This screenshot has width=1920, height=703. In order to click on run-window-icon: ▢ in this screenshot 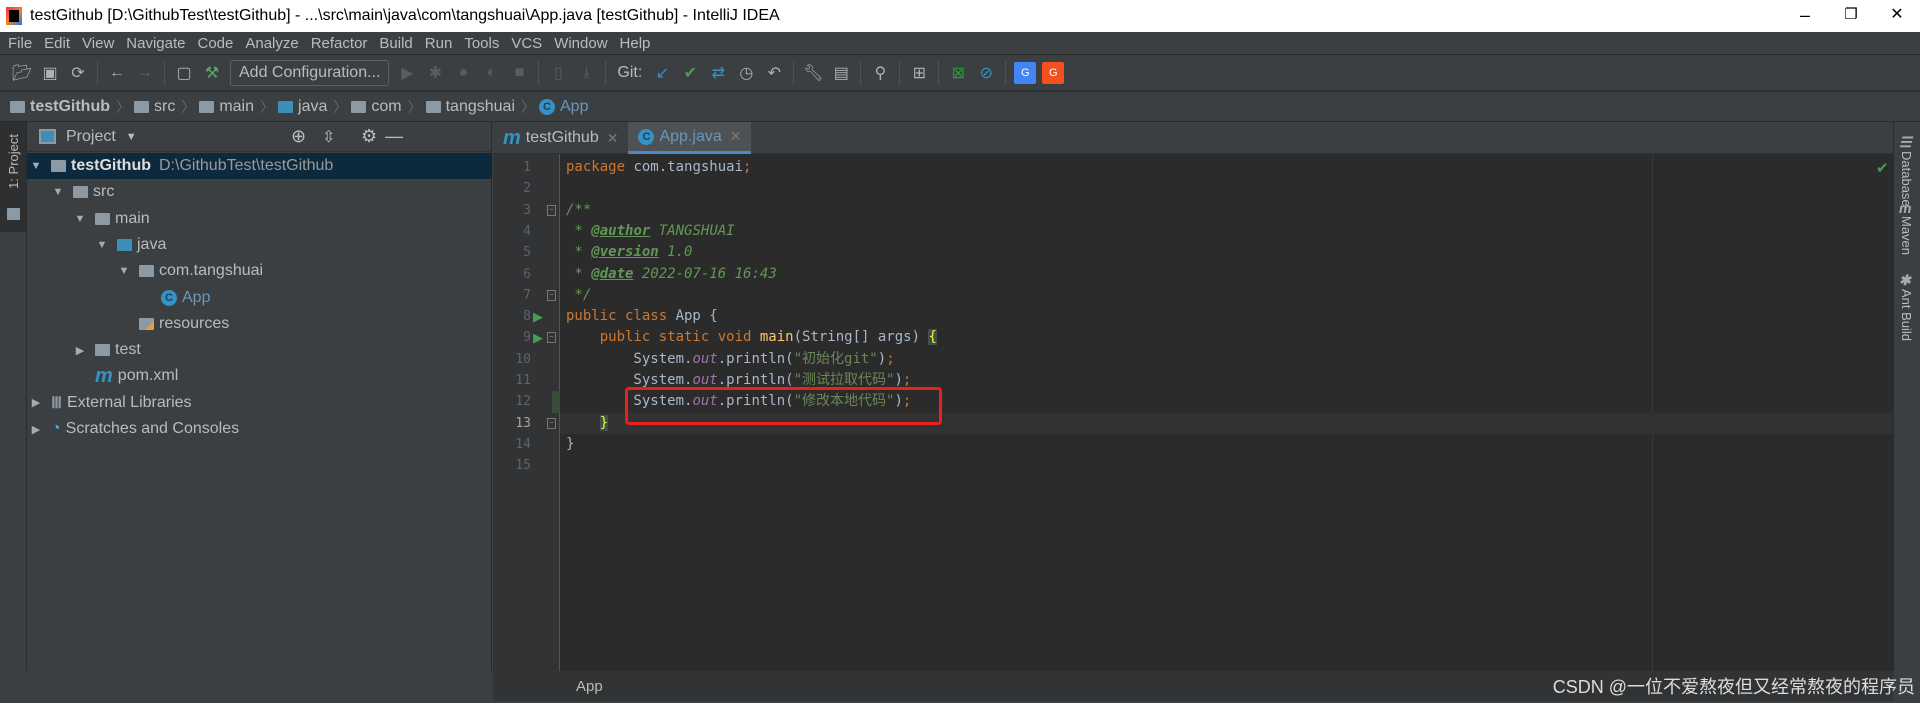, I will do `click(184, 73)`.